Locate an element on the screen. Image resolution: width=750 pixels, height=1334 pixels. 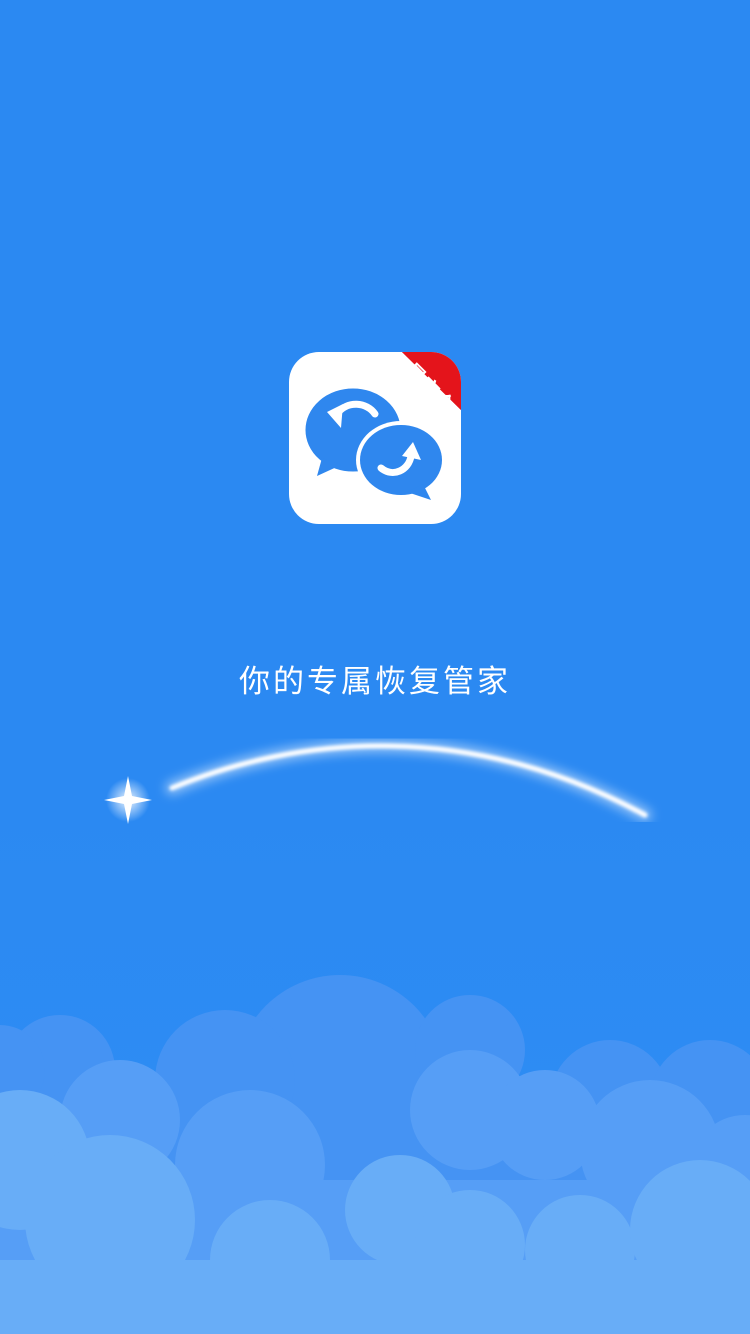
sparkle-icon is located at coordinates (128, 800).